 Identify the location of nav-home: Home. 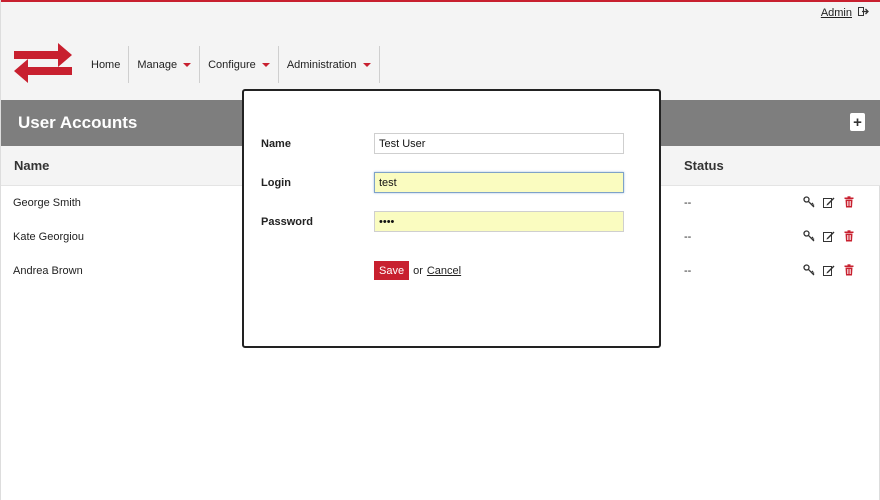
(106, 64).